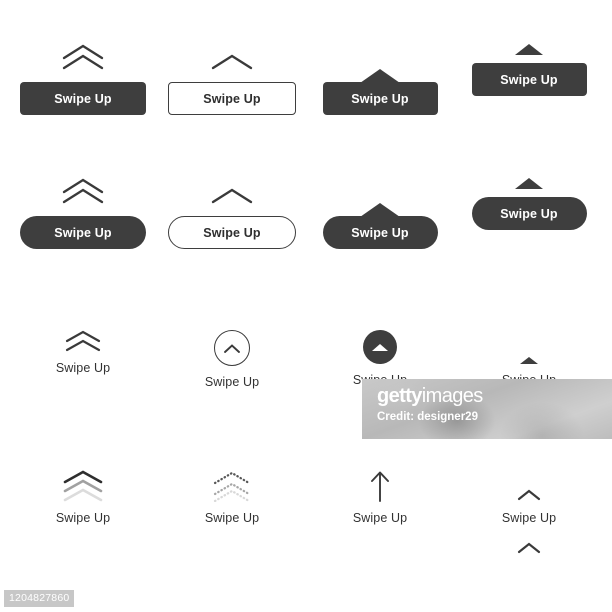  I want to click on swipe-up-label-r4c2: Swipe Up, so click(232, 518).